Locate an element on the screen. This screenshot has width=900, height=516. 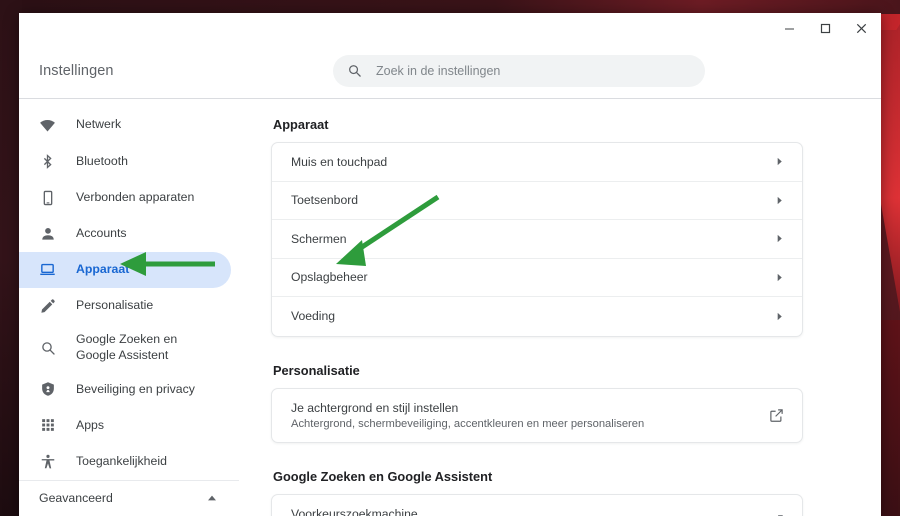
sidebar-item-label: Toegankelijkheid is located at coordinates (121, 461).